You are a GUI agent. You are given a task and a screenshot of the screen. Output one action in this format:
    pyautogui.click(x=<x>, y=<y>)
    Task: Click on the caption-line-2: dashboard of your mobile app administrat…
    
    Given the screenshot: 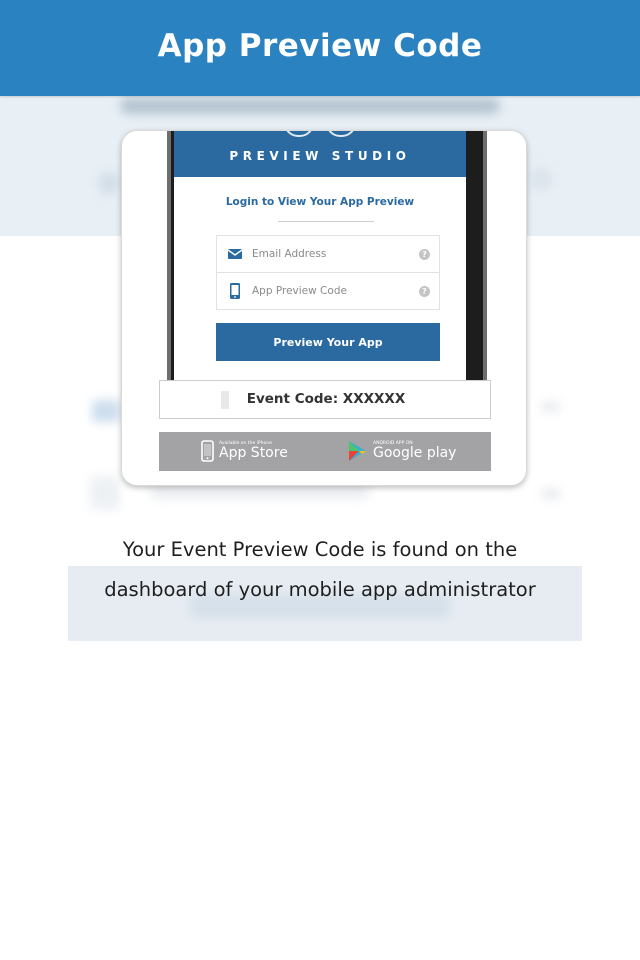 What is the action you would take?
    pyautogui.click(x=320, y=589)
    